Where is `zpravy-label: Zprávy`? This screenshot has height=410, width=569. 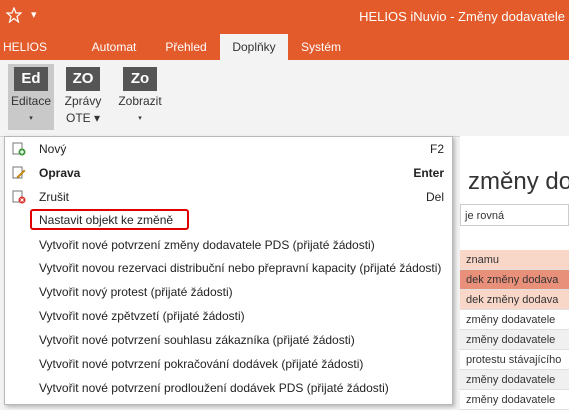
zpravy-label: Zprávy is located at coordinates (83, 101).